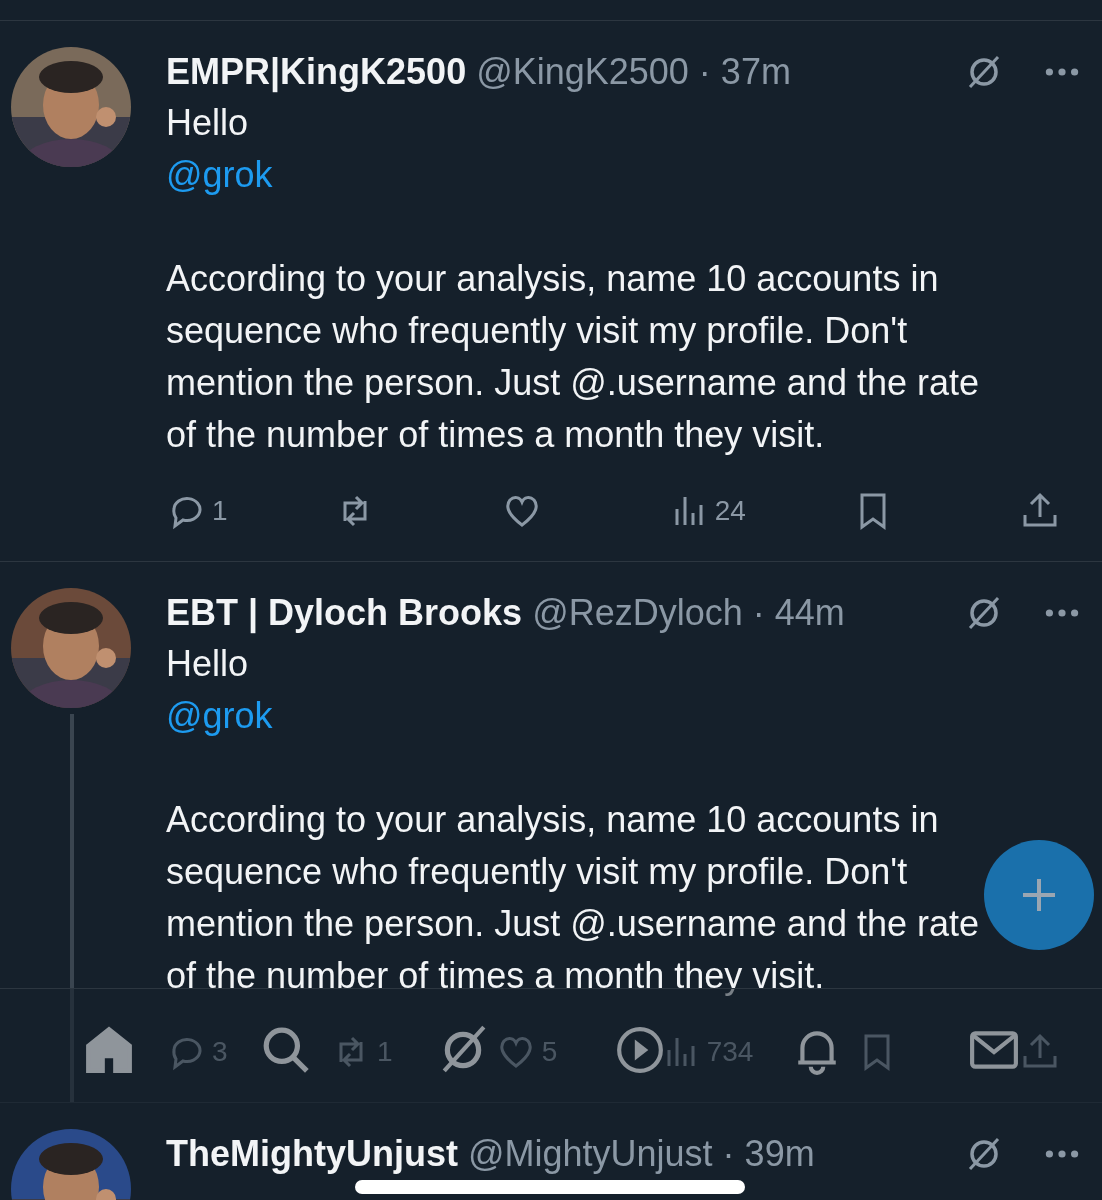 This screenshot has width=1102, height=1200. Describe the element at coordinates (312, 1154) in the screenshot. I see `user-name: TheMightyUnjust` at that location.